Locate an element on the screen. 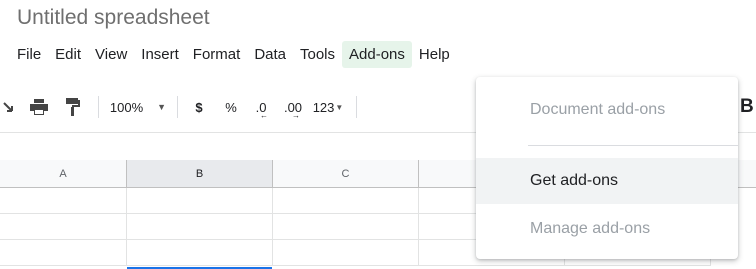 This screenshot has width=756, height=269. percent-format-button: % is located at coordinates (231, 107).